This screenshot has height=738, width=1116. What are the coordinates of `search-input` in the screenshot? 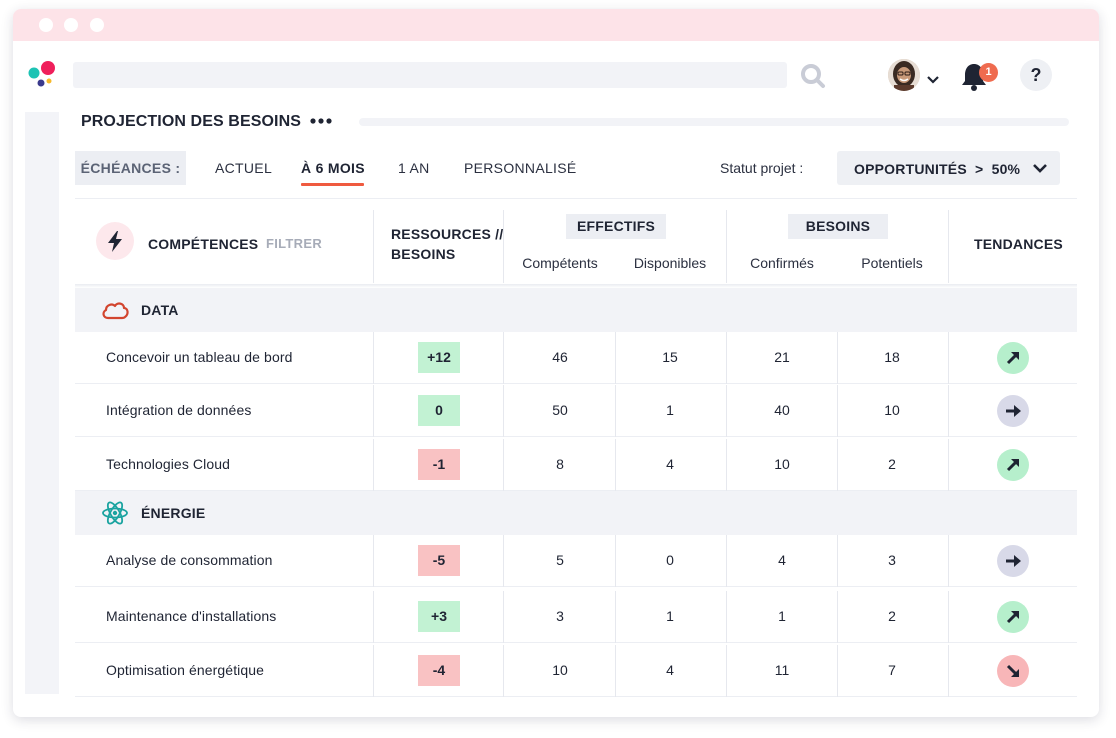 It's located at (430, 75).